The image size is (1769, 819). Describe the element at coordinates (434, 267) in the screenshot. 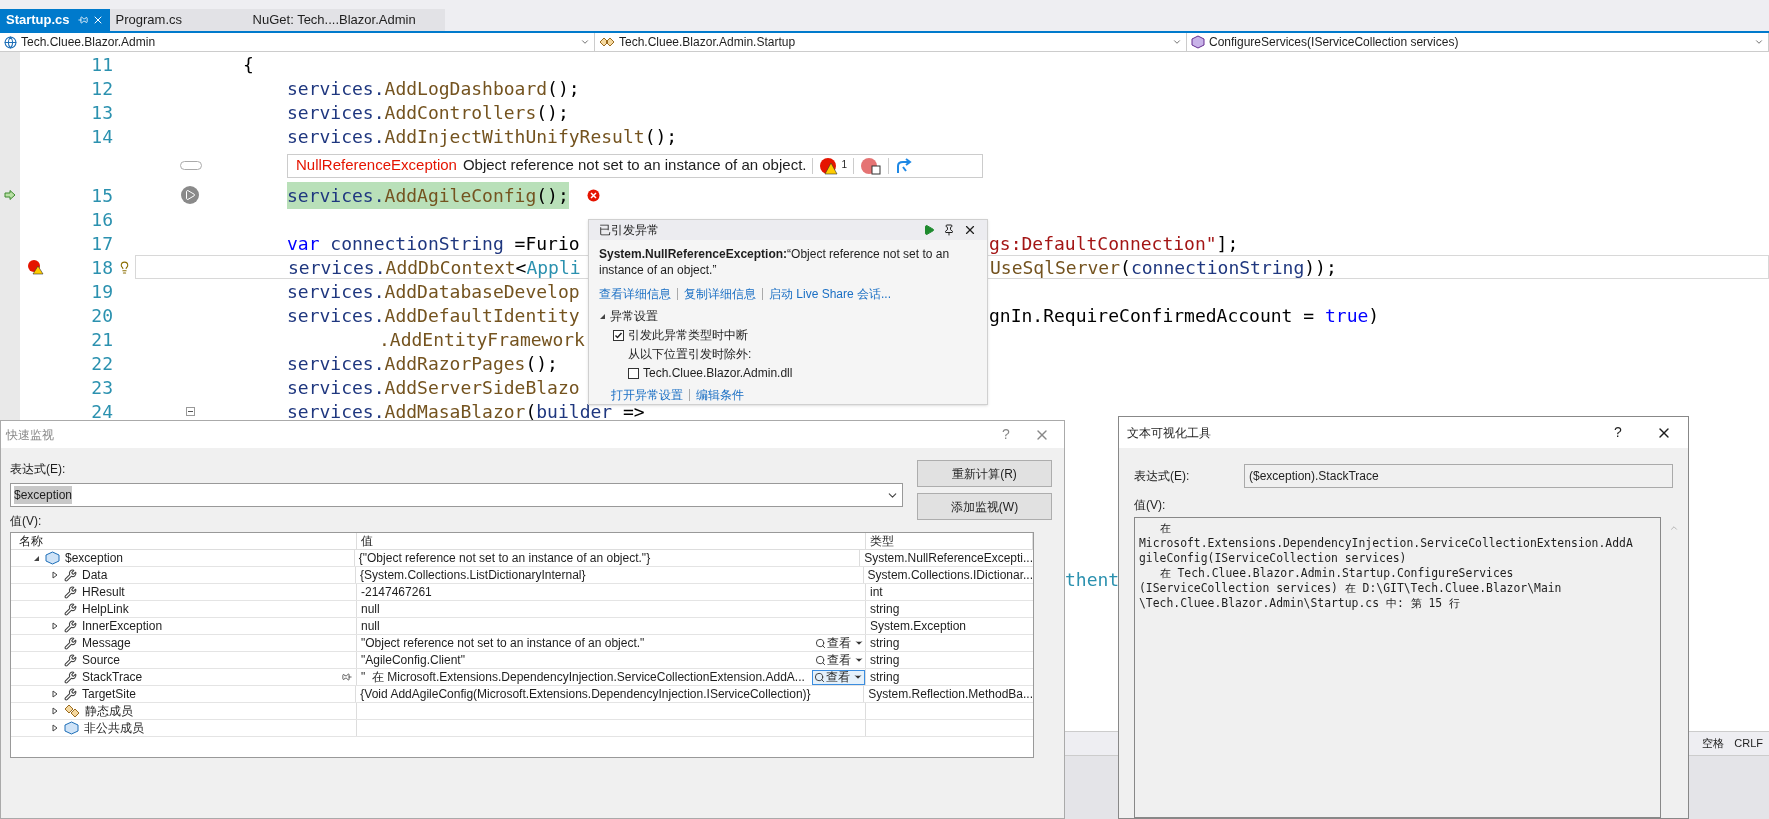

I see `code-text: services.AddDbContext<Appli` at that location.